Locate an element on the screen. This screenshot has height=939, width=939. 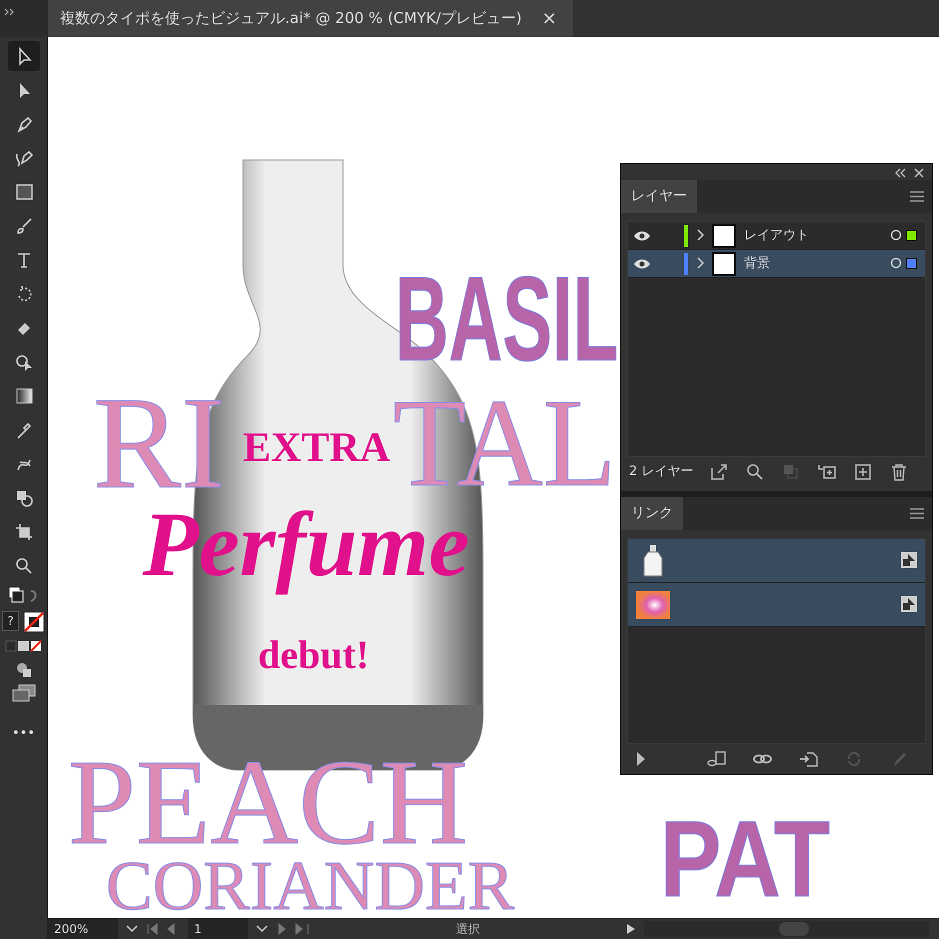
relink-icon is located at coordinates (717, 759).